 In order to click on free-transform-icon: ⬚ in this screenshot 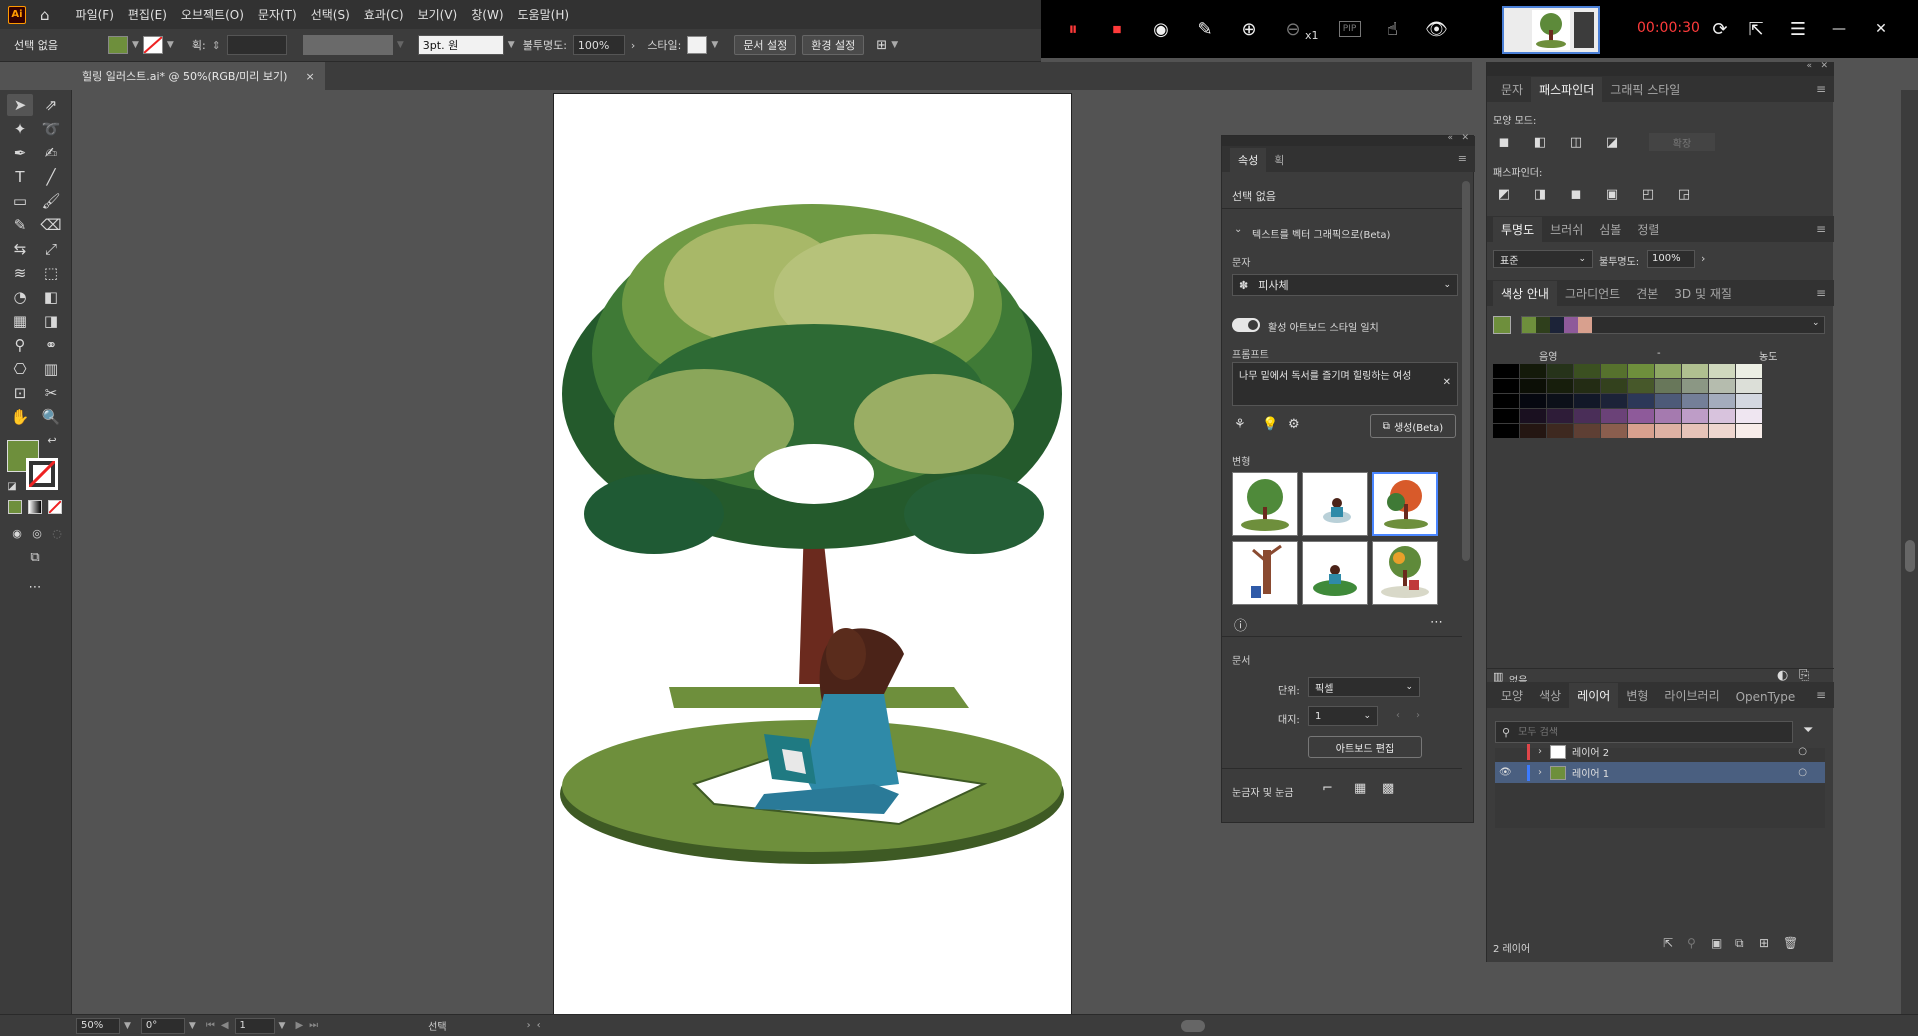, I will do `click(51, 273)`.